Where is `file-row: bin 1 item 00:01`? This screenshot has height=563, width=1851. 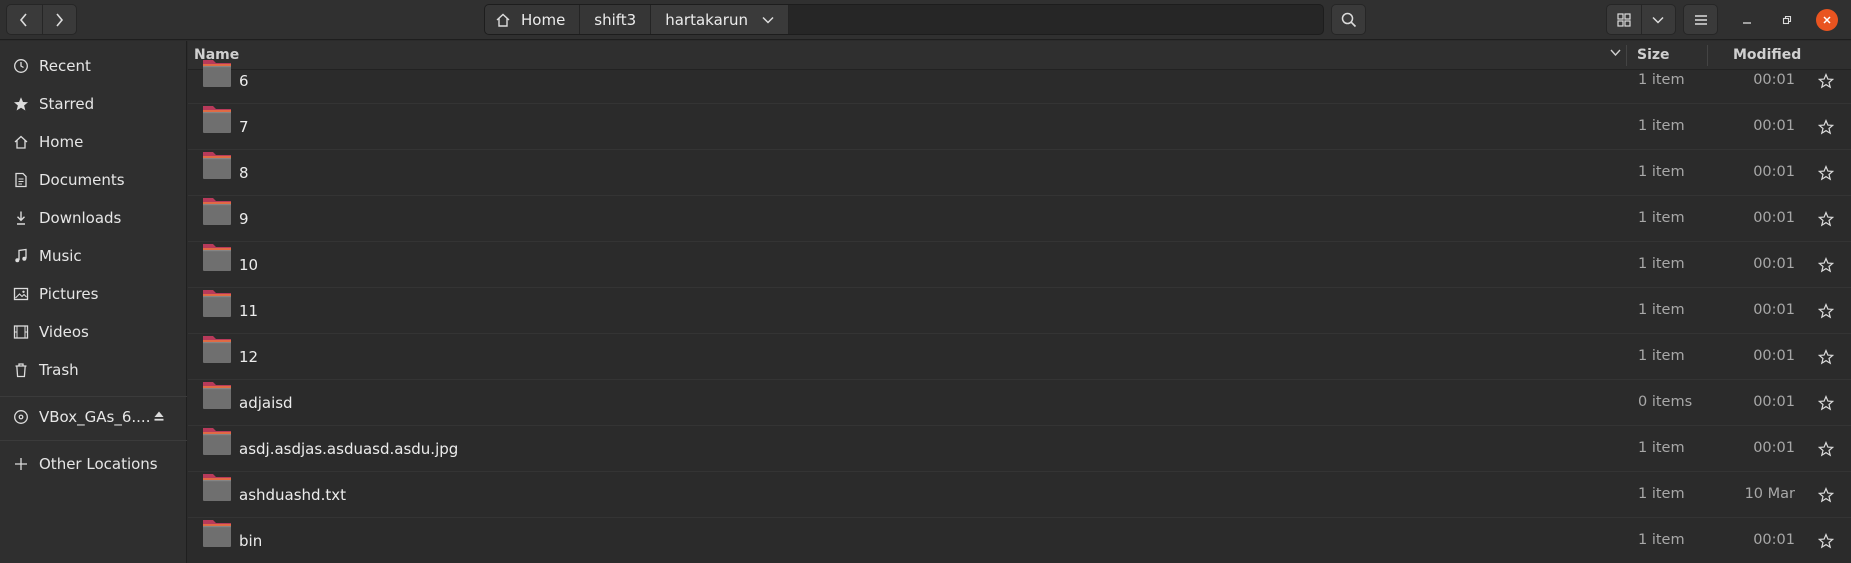 file-row: bin 1 item 00:01 is located at coordinates (1019, 540).